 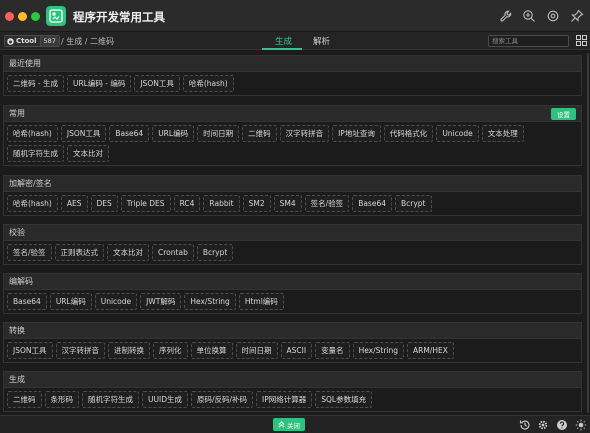 What do you see at coordinates (88, 41) in the screenshot?
I see `breadcrumb: / 生成 / 二维码` at bounding box center [88, 41].